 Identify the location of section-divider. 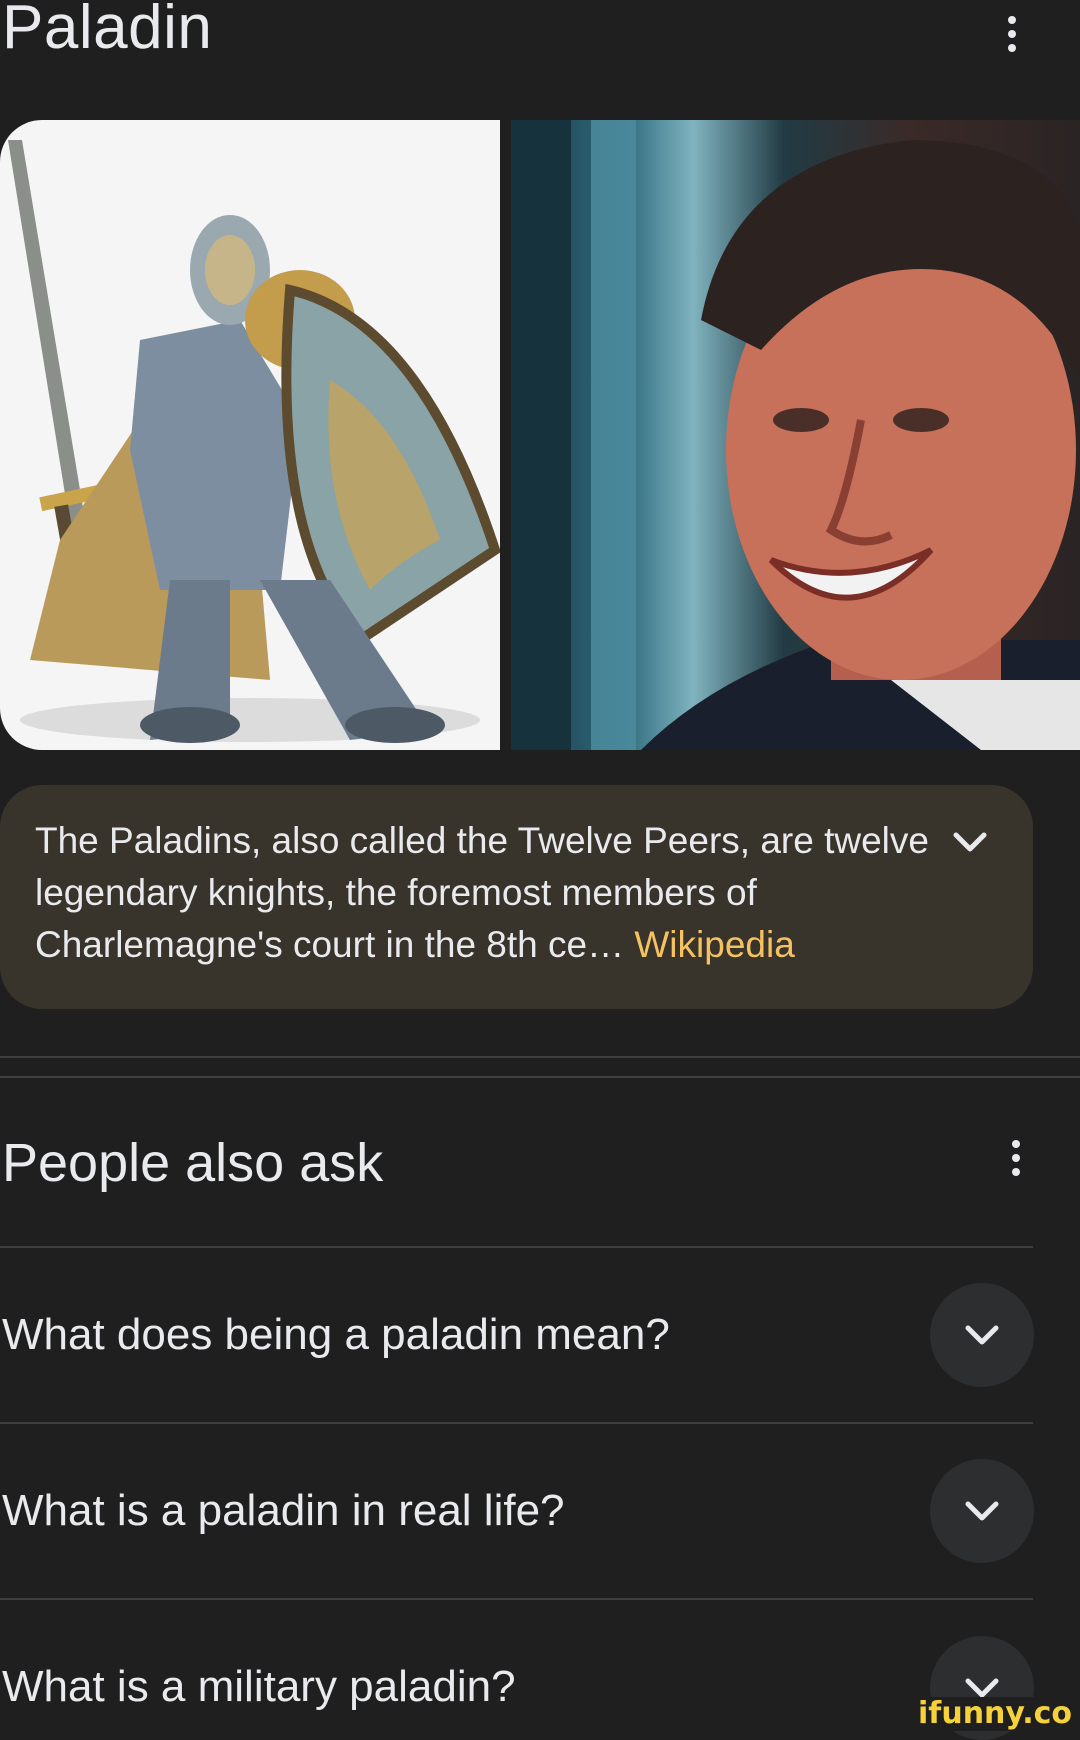
(540, 1067).